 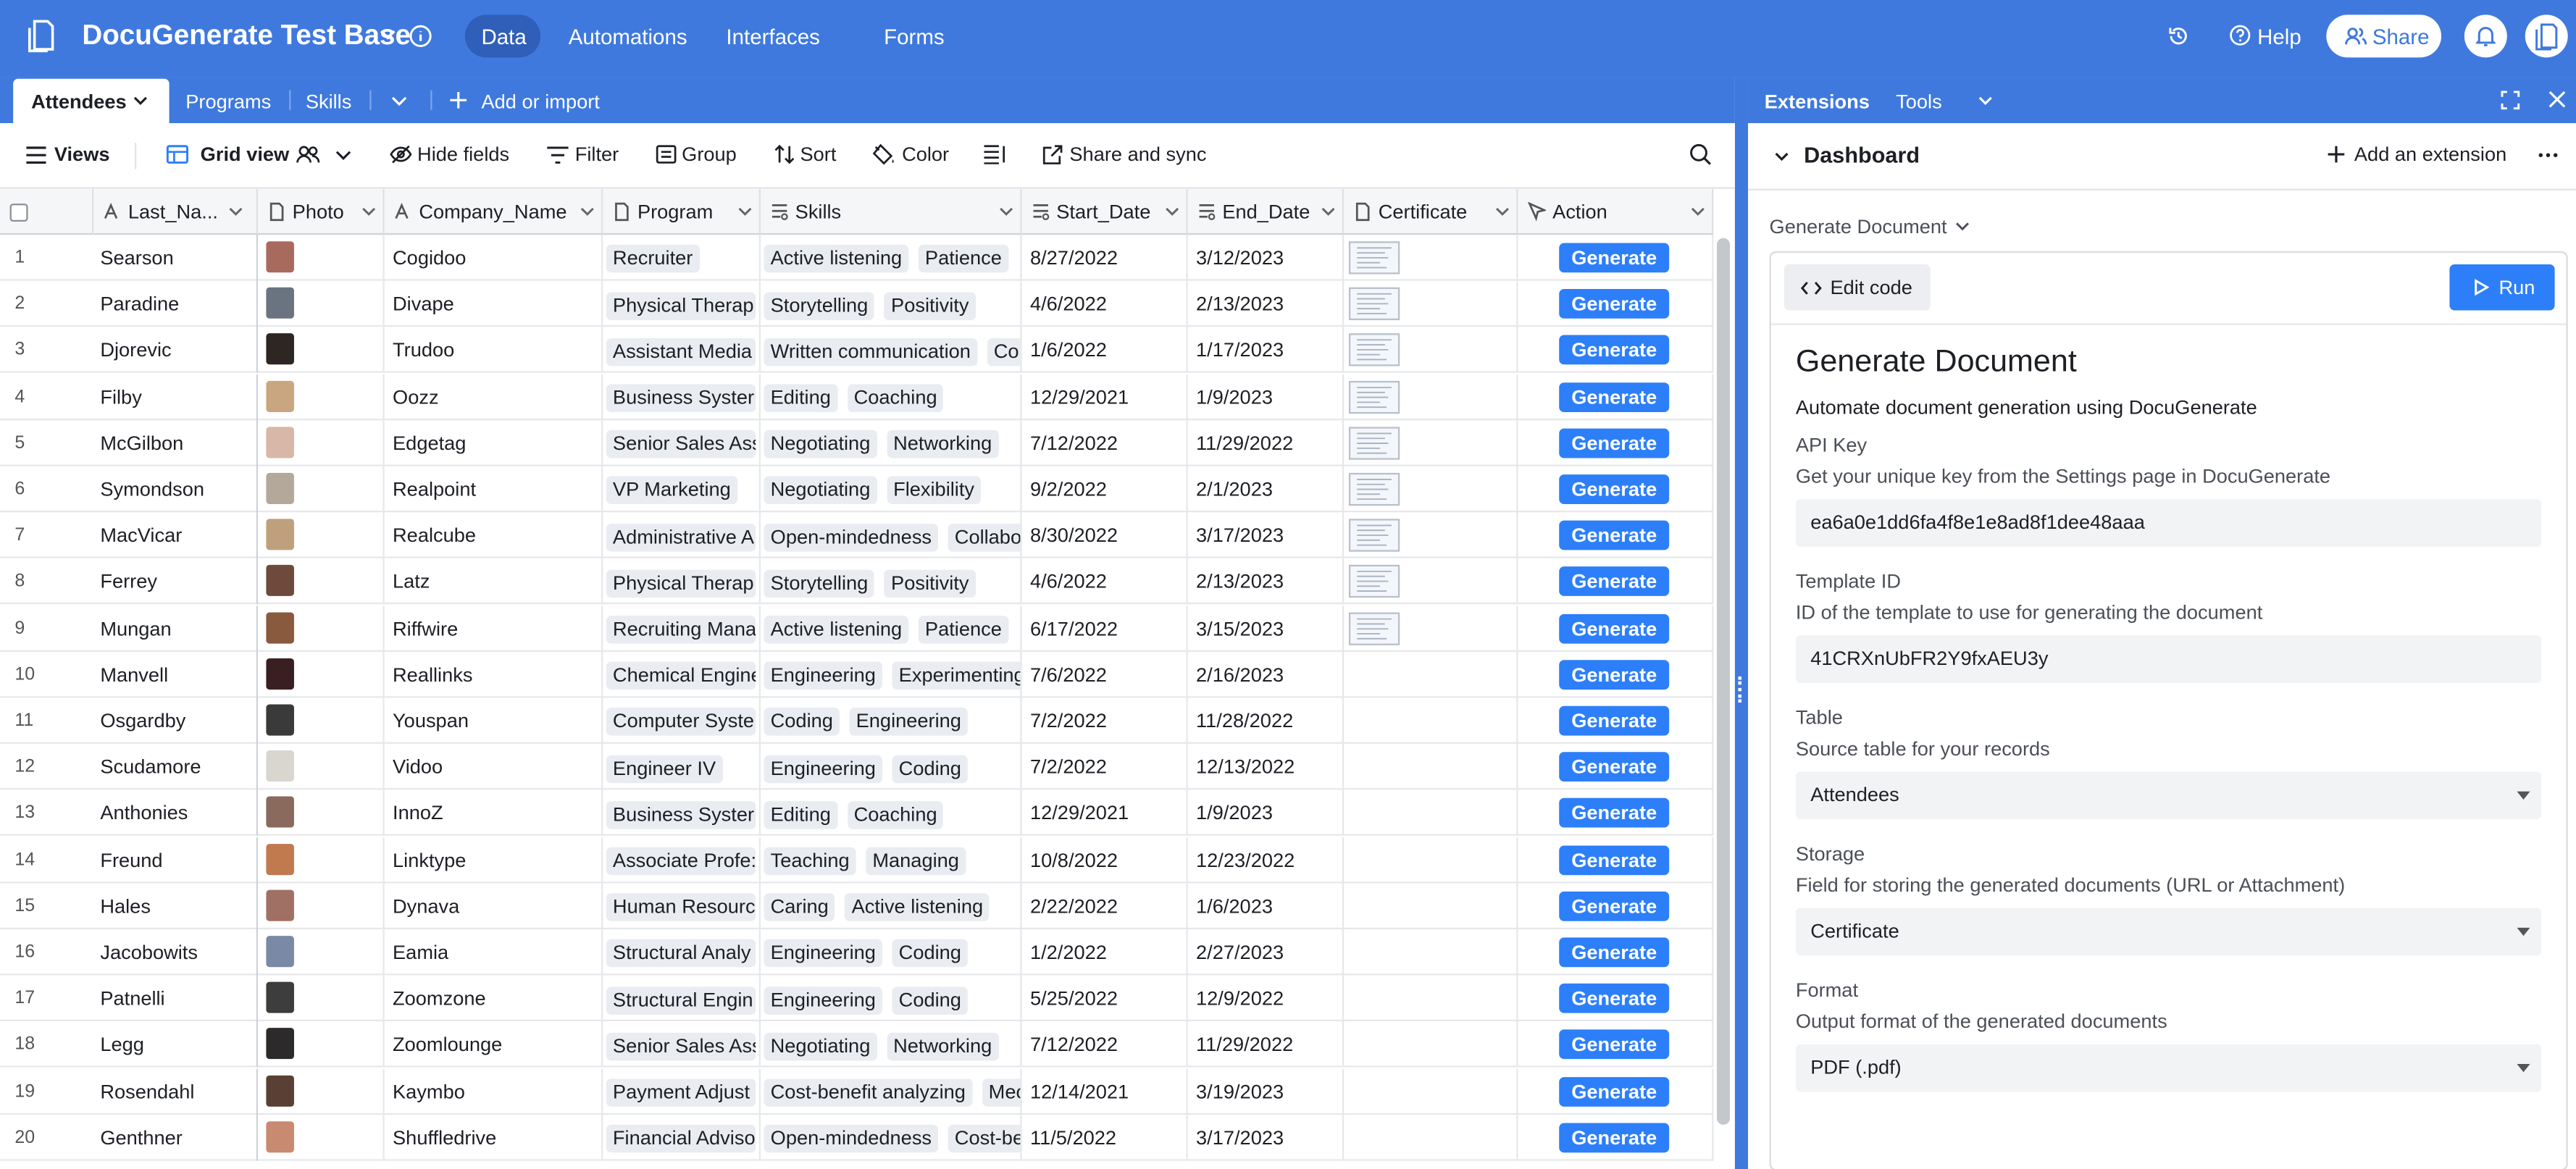 What do you see at coordinates (682, 860) in the screenshot?
I see `cell-program: Associate Profe:` at bounding box center [682, 860].